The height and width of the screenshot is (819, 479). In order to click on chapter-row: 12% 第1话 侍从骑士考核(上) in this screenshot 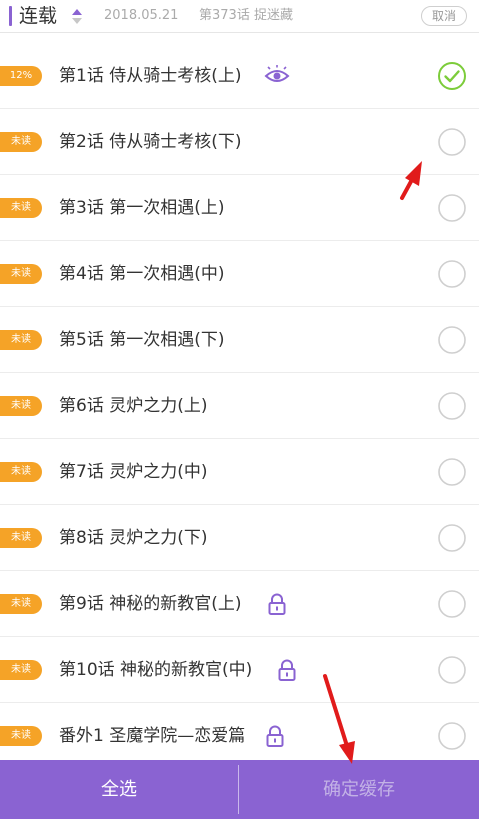, I will do `click(239, 76)`.